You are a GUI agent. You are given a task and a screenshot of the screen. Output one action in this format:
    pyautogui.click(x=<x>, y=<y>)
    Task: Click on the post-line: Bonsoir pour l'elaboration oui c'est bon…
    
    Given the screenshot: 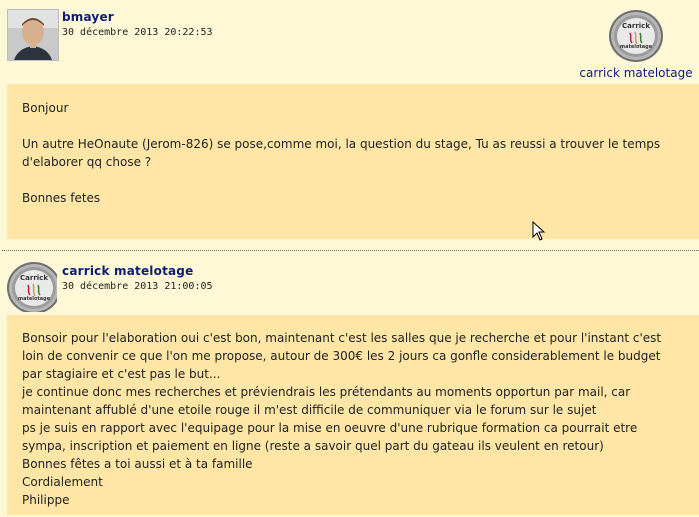 What is the action you would take?
    pyautogui.click(x=342, y=338)
    